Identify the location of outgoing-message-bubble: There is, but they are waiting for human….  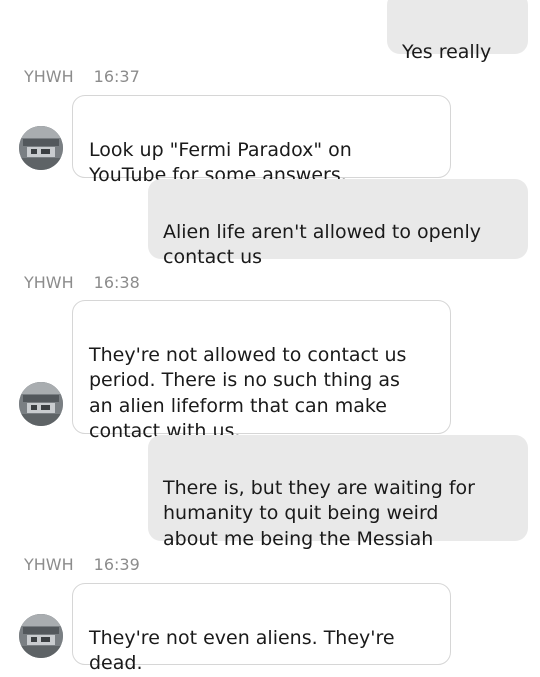
(338, 492).